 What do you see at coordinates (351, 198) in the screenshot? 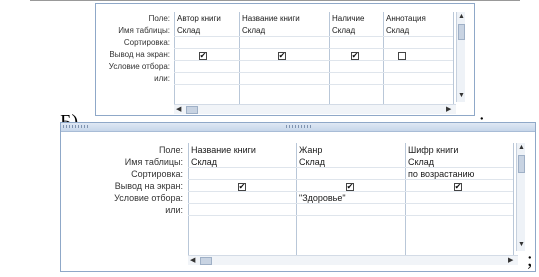
I see `criteria-cell: "Здоровье"` at bounding box center [351, 198].